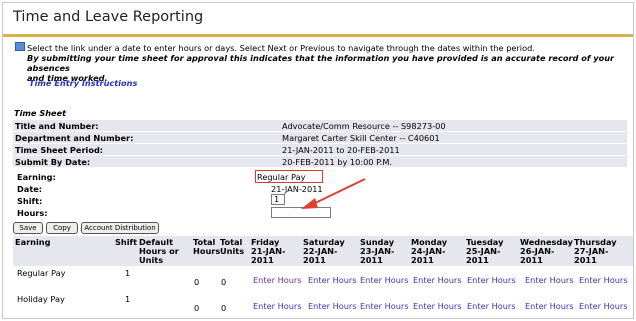 Image resolution: width=636 pixels, height=321 pixels. I want to click on column-header: Total Hours, so click(206, 247).